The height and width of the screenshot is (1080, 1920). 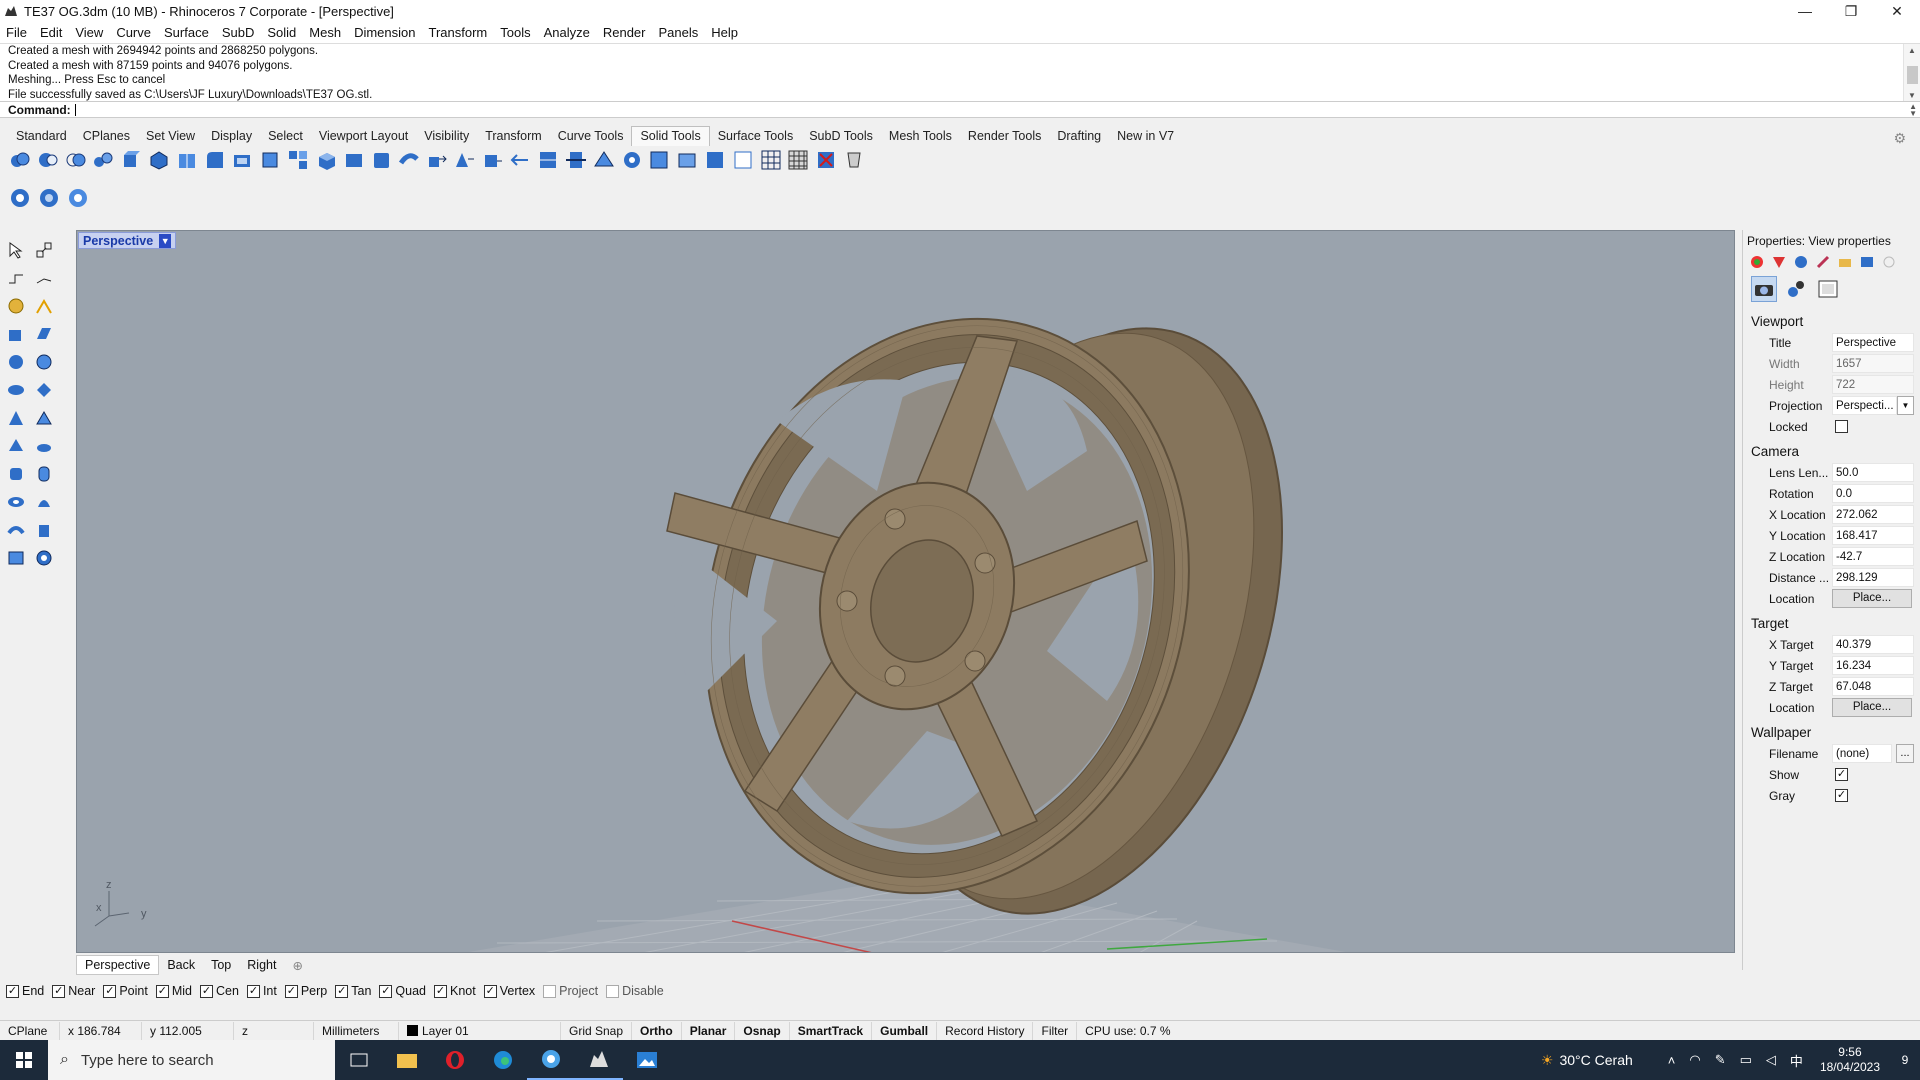 What do you see at coordinates (1897, 11) in the screenshot?
I see `close-button: ✕` at bounding box center [1897, 11].